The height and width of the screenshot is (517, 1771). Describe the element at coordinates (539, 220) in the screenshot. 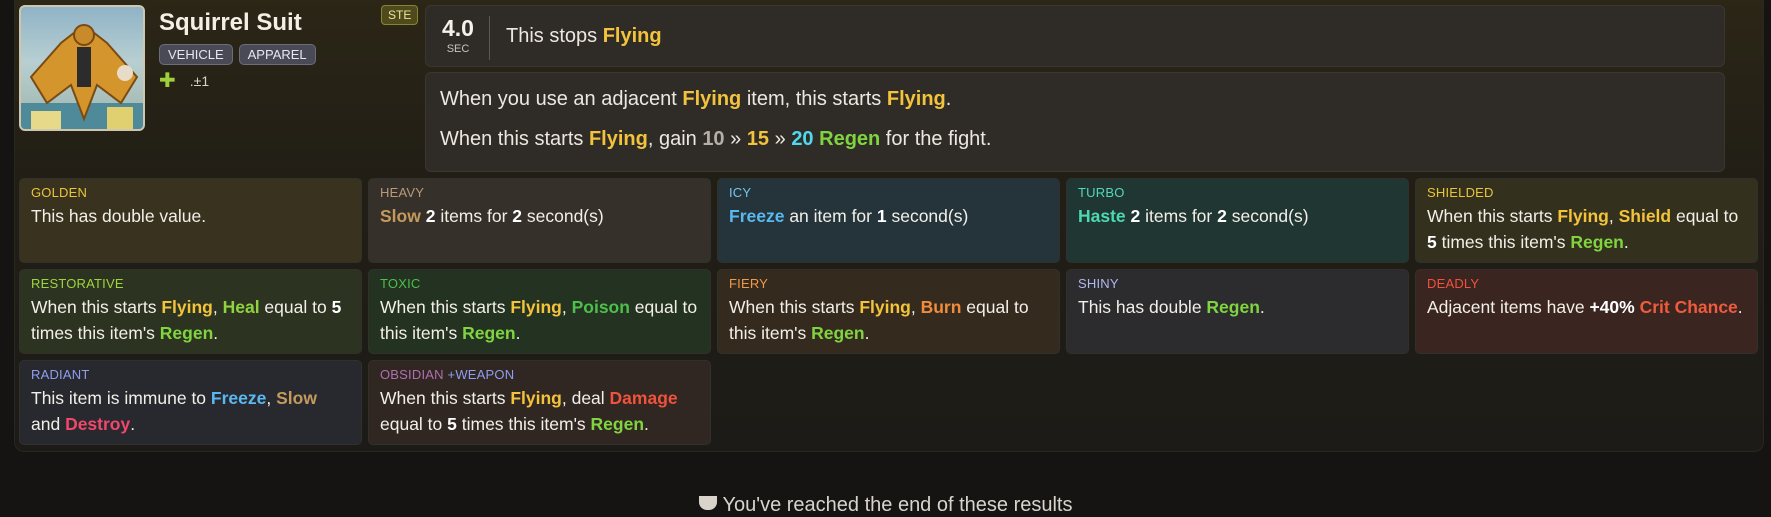

I see `enchant-heavy: HEAVY Slow 2 items for 2 second(s)` at that location.